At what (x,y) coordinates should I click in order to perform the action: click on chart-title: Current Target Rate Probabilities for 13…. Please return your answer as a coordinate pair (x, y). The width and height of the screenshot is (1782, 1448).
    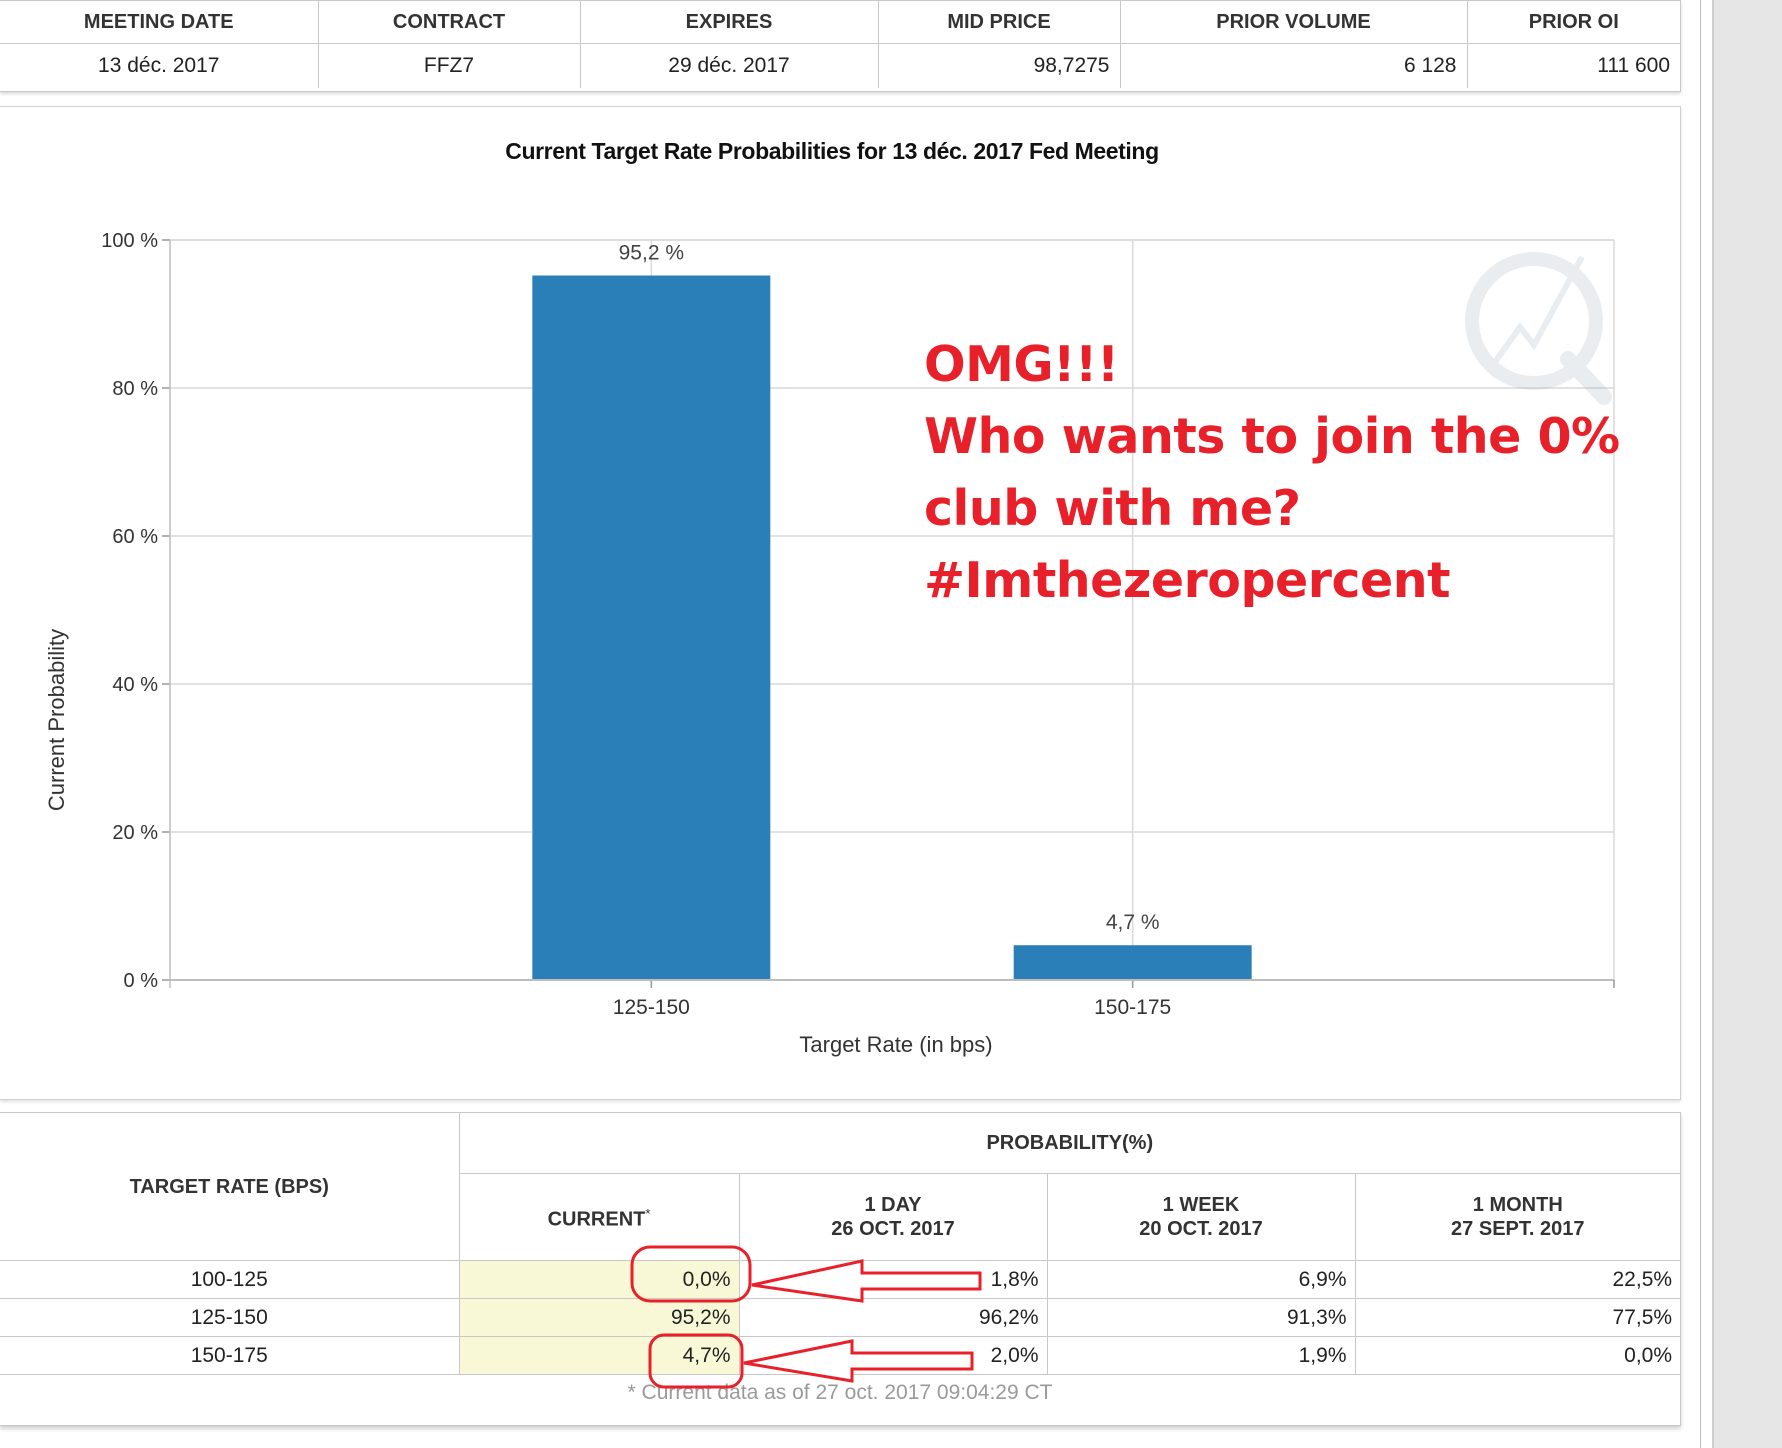
    Looking at the image, I should click on (831, 151).